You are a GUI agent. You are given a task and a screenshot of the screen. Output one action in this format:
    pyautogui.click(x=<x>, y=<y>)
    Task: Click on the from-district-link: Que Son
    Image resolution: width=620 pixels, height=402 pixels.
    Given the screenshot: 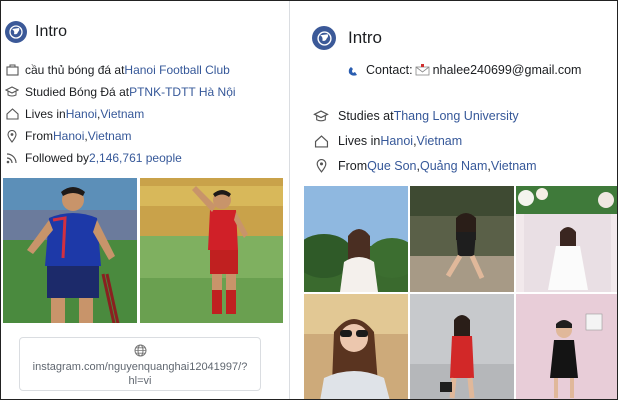 What is the action you would take?
    pyautogui.click(x=391, y=166)
    